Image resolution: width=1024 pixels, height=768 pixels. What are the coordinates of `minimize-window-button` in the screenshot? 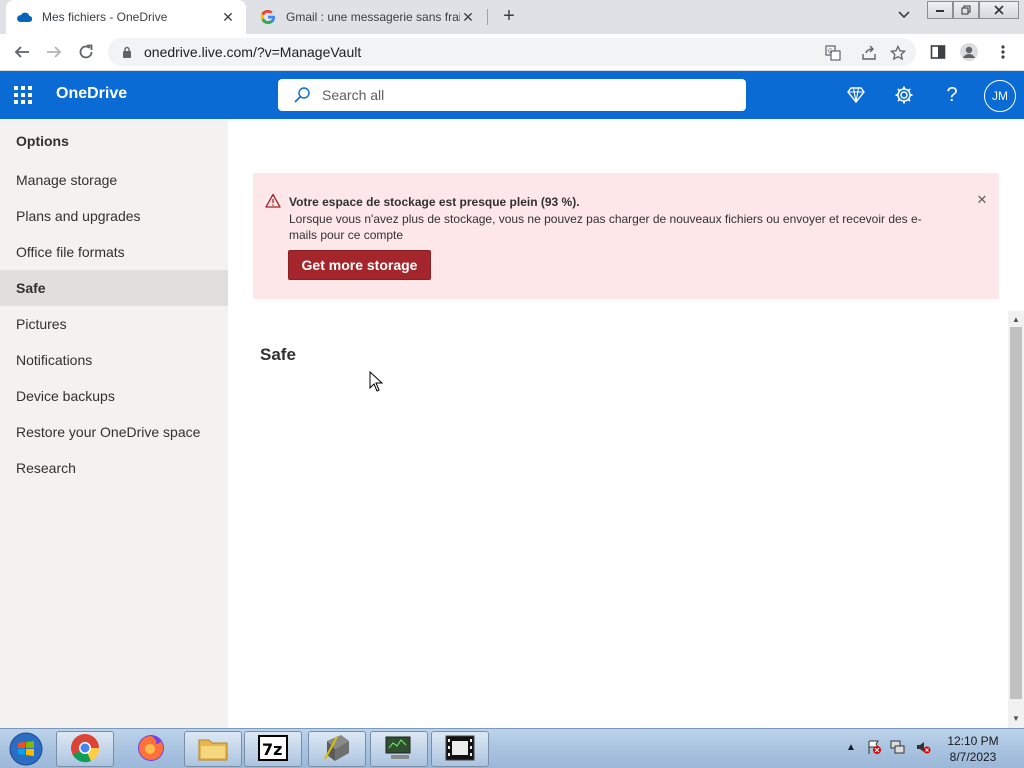 It's located at (940, 10).